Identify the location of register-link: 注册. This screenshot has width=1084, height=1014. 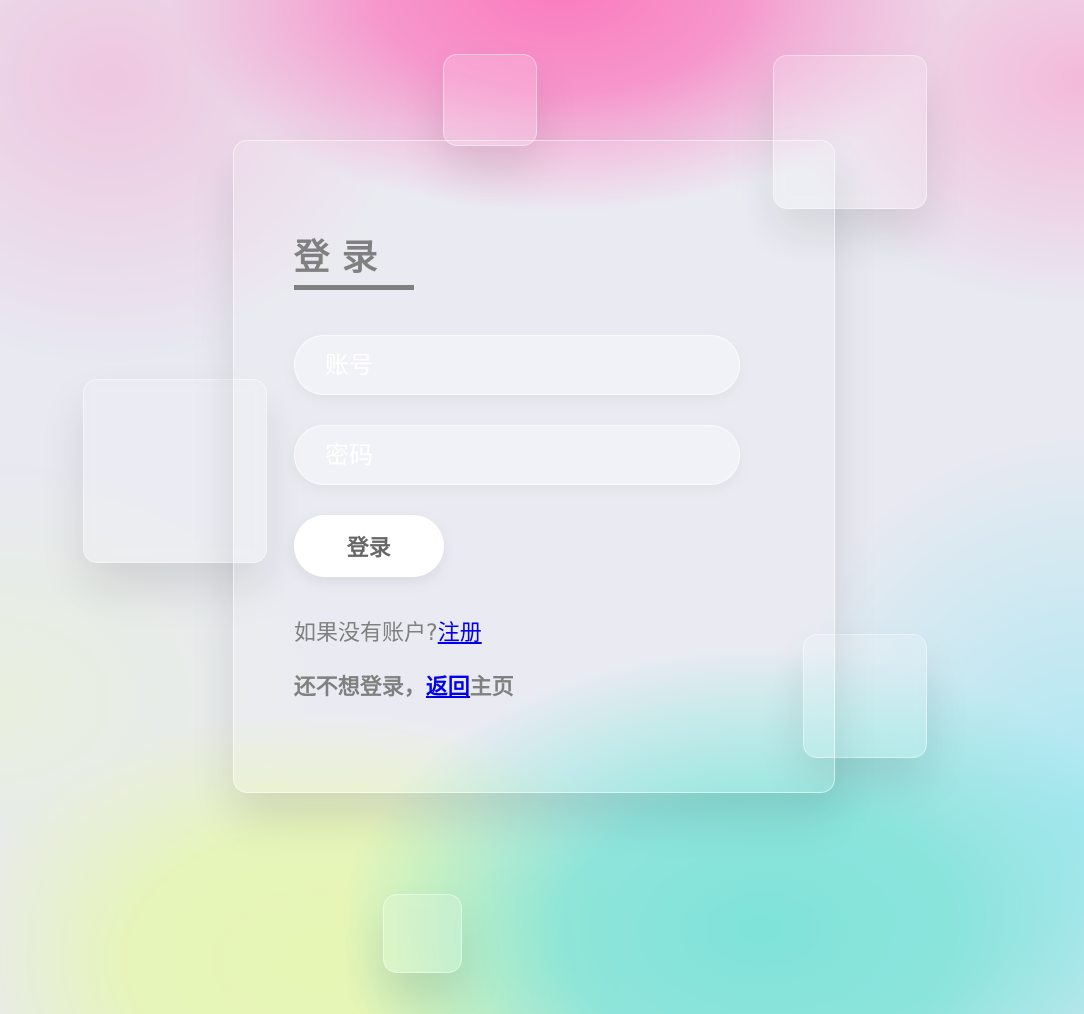
(460, 633).